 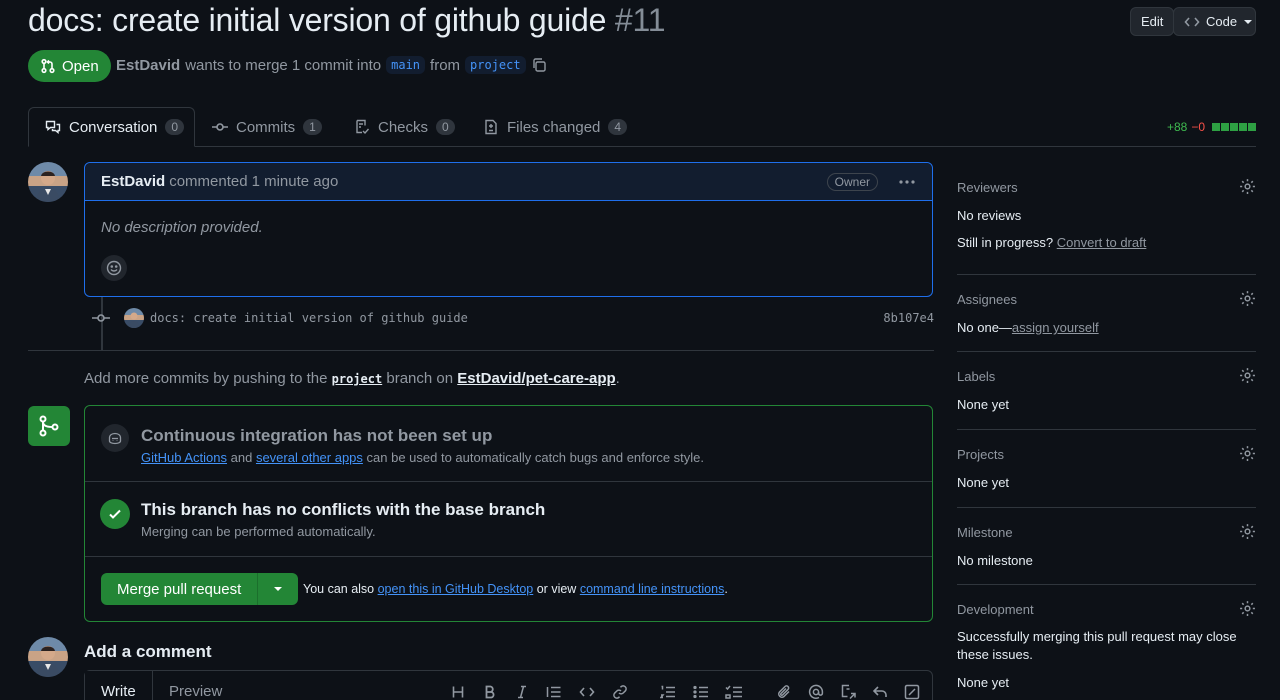 What do you see at coordinates (618, 127) in the screenshot?
I see `tab-files-changed-count: 4` at bounding box center [618, 127].